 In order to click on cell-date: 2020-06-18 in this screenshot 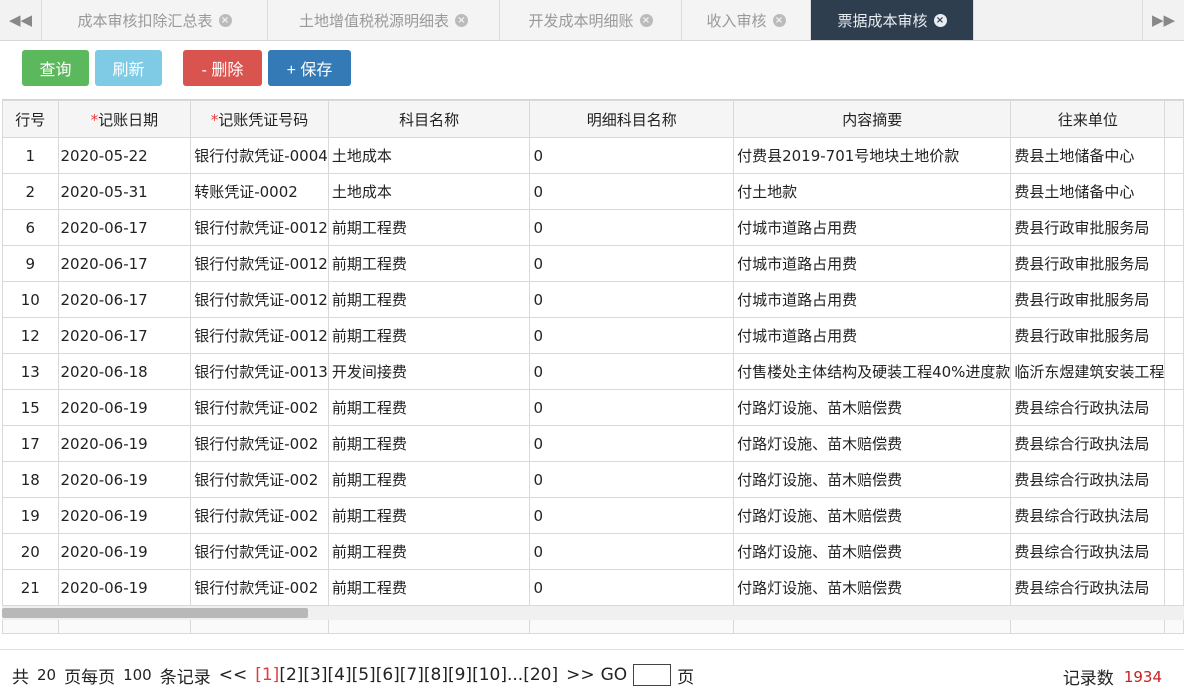, I will do `click(124, 371)`.